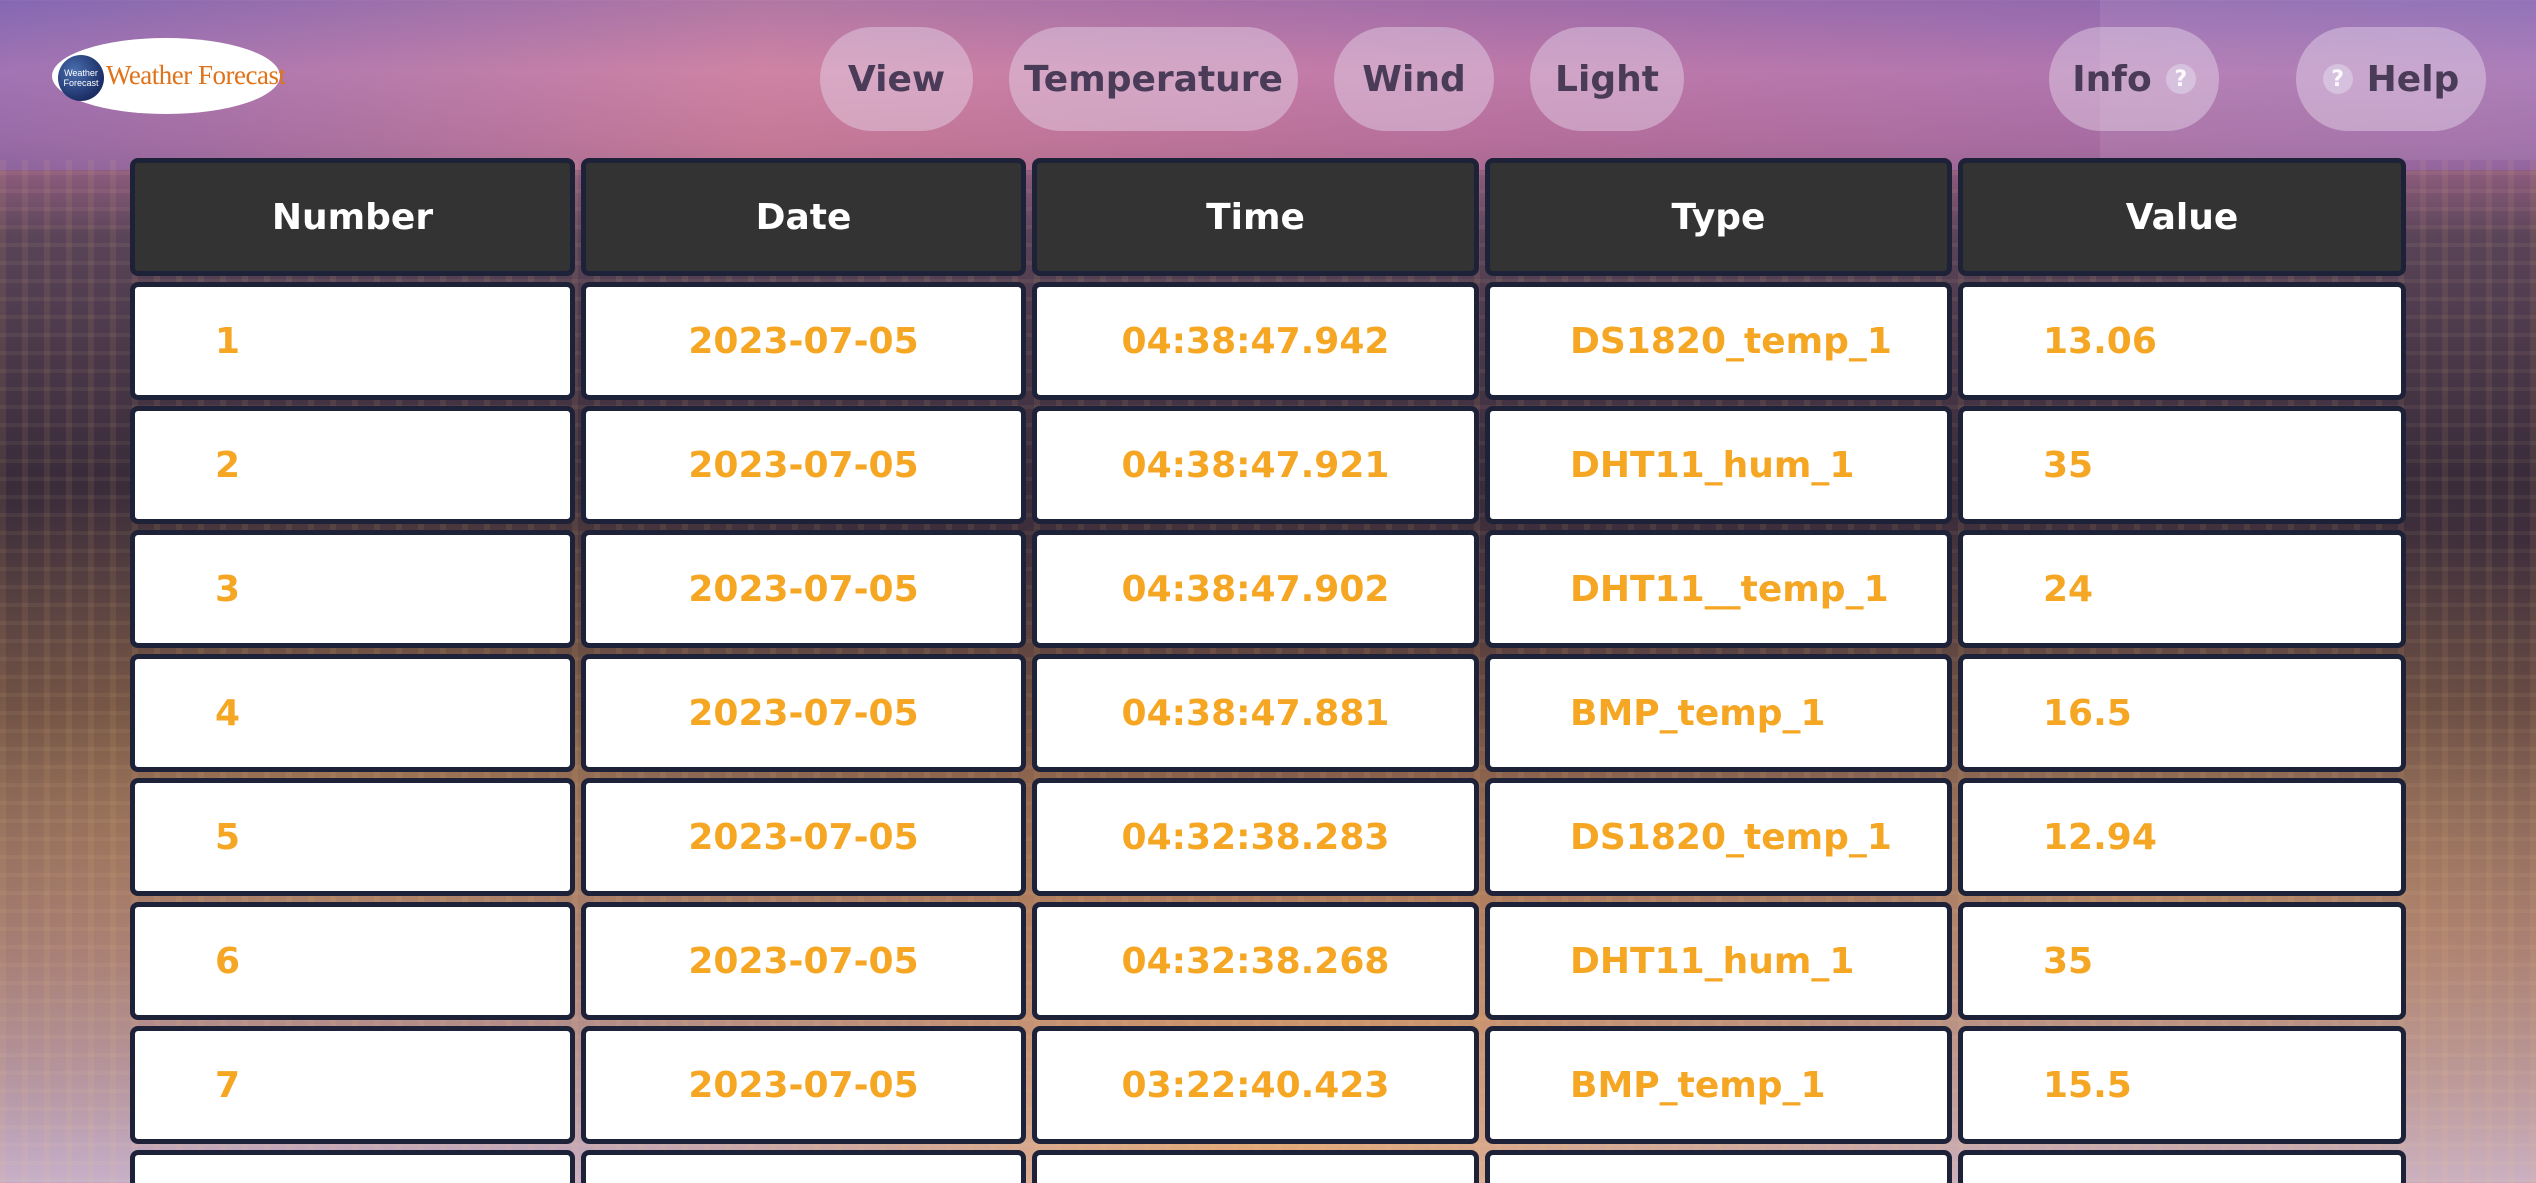 The image size is (2536, 1183). What do you see at coordinates (2413, 79) in the screenshot?
I see `nav-help-label: Help` at bounding box center [2413, 79].